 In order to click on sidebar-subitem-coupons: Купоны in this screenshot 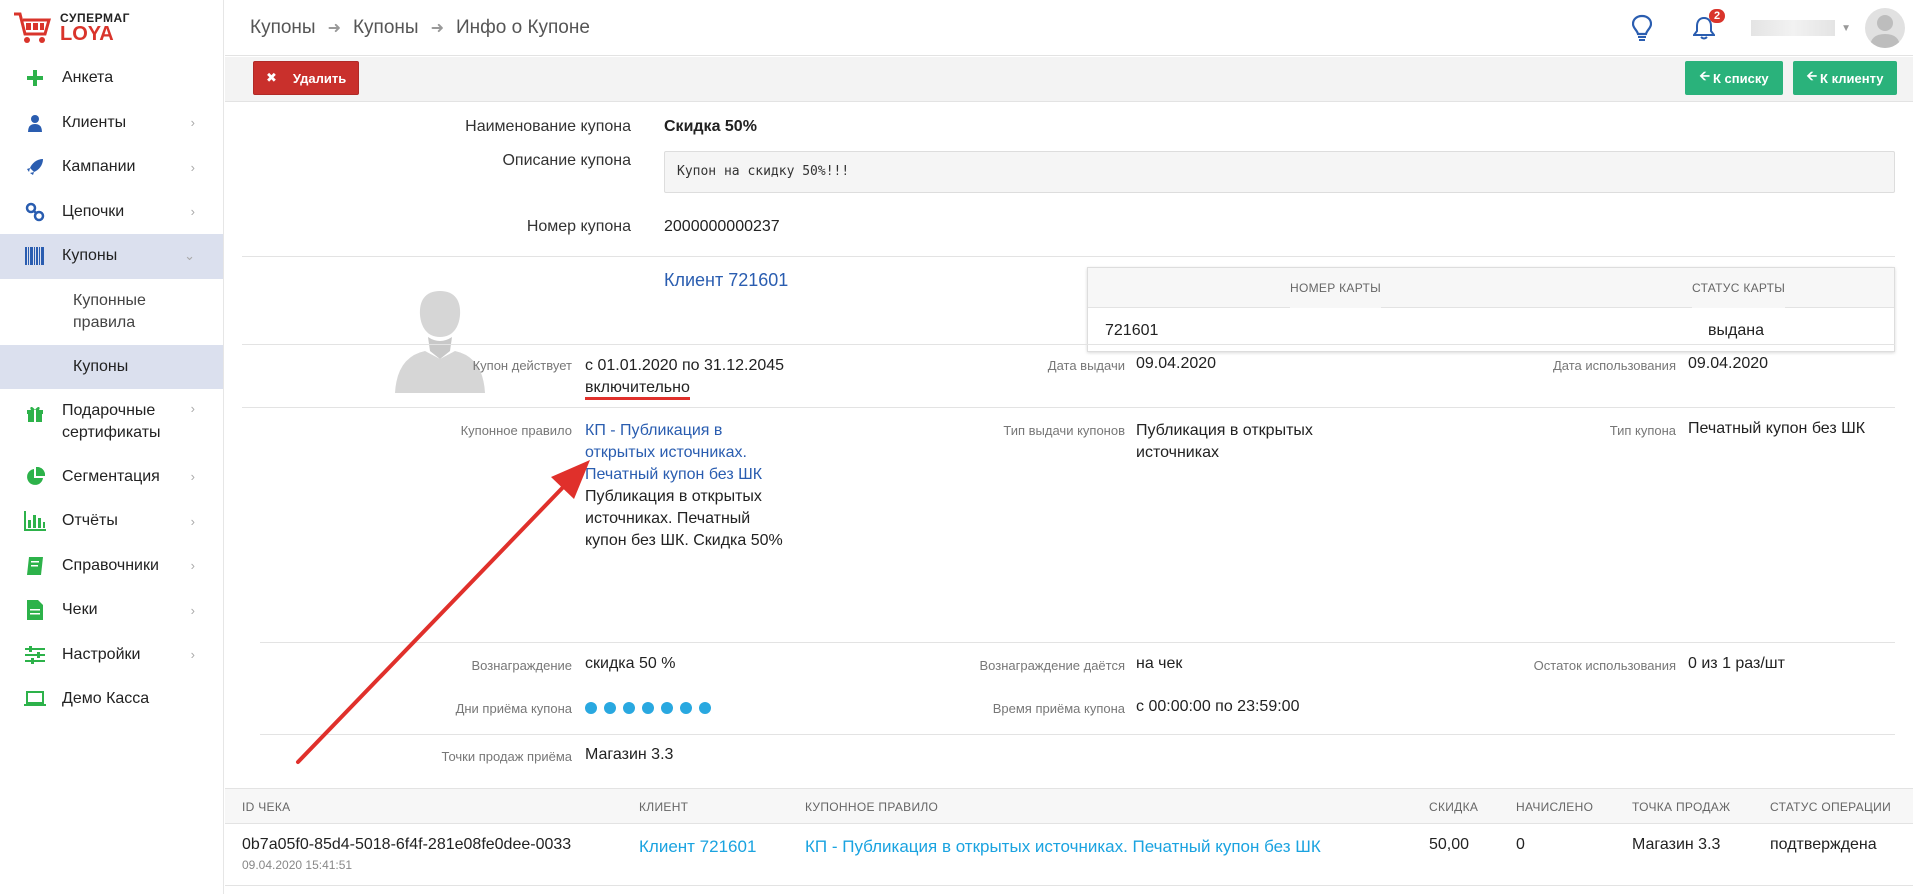, I will do `click(111, 366)`.